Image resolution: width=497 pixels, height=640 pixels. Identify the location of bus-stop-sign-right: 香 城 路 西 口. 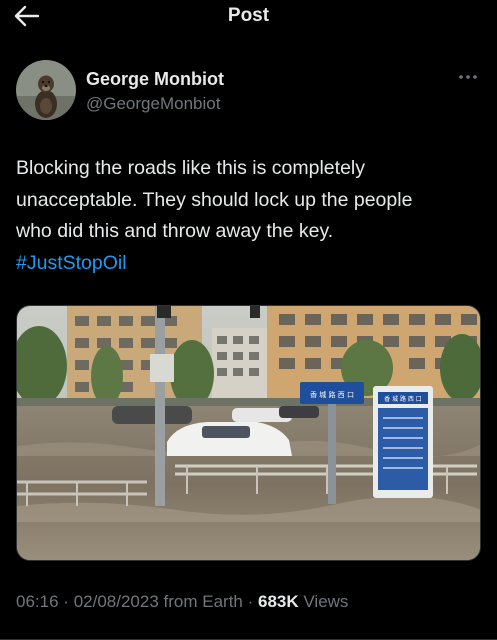
(403, 399).